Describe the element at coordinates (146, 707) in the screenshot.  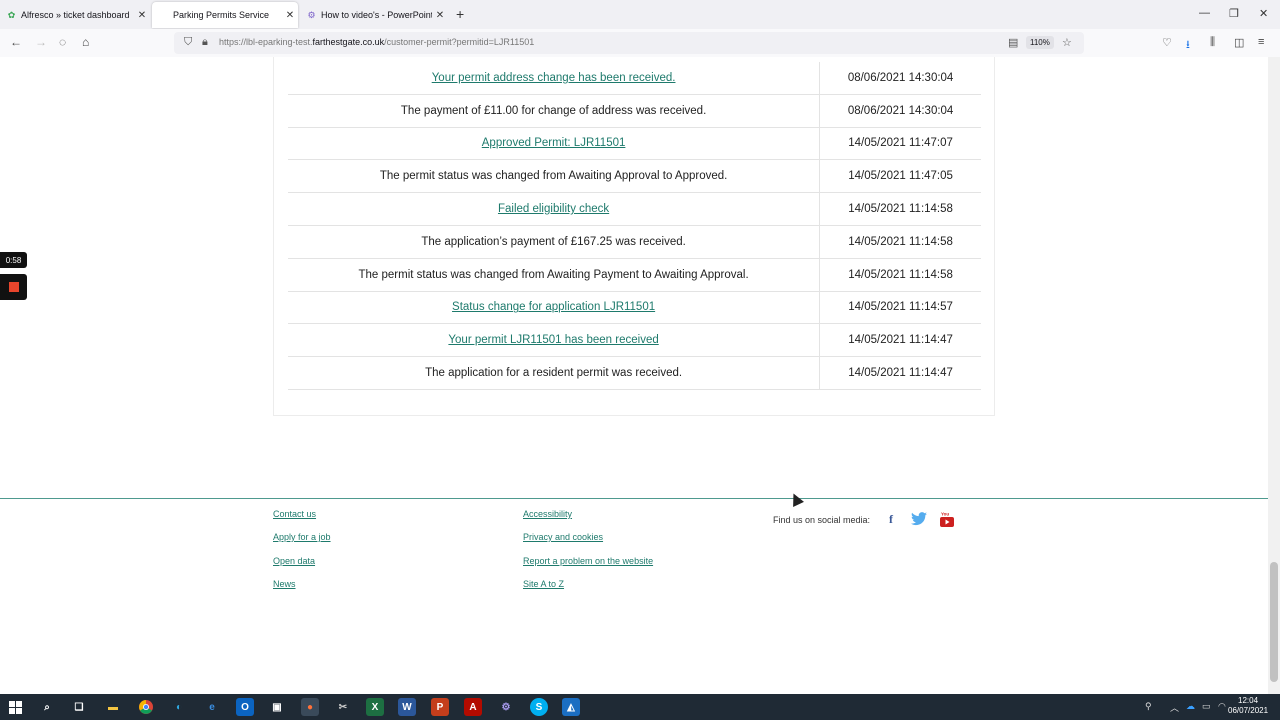
I see `chrome-icon` at that location.